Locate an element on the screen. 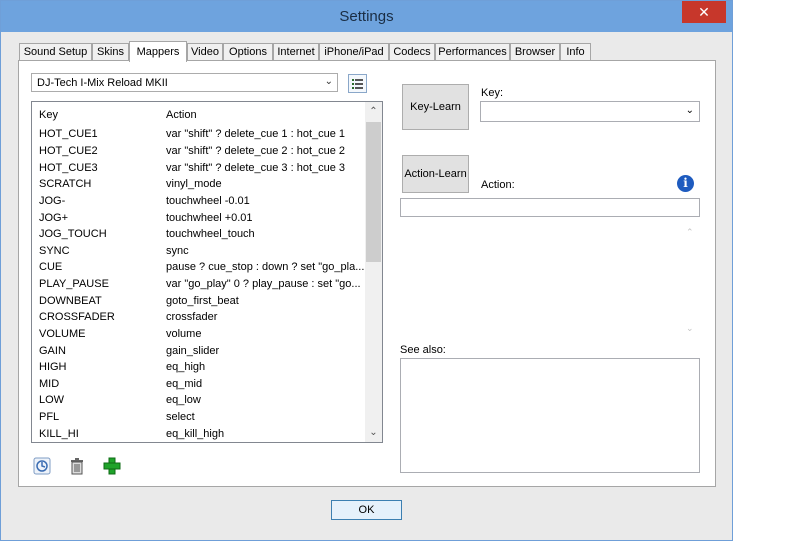  window-title: Settings is located at coordinates (366, 16).